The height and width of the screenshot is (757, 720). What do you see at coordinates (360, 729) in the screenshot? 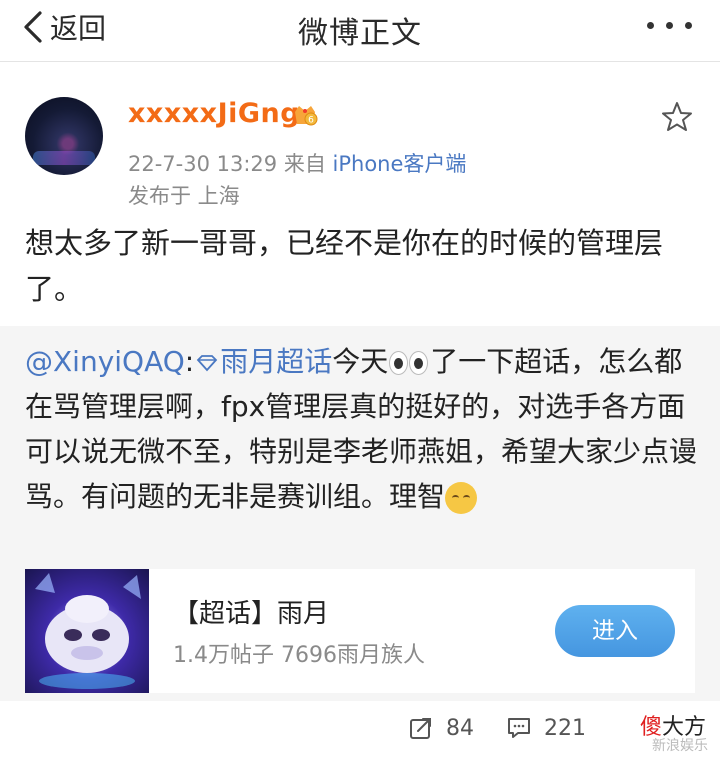
I see `action-bar: 84 221 傻大方 新浪娱乐` at bounding box center [360, 729].